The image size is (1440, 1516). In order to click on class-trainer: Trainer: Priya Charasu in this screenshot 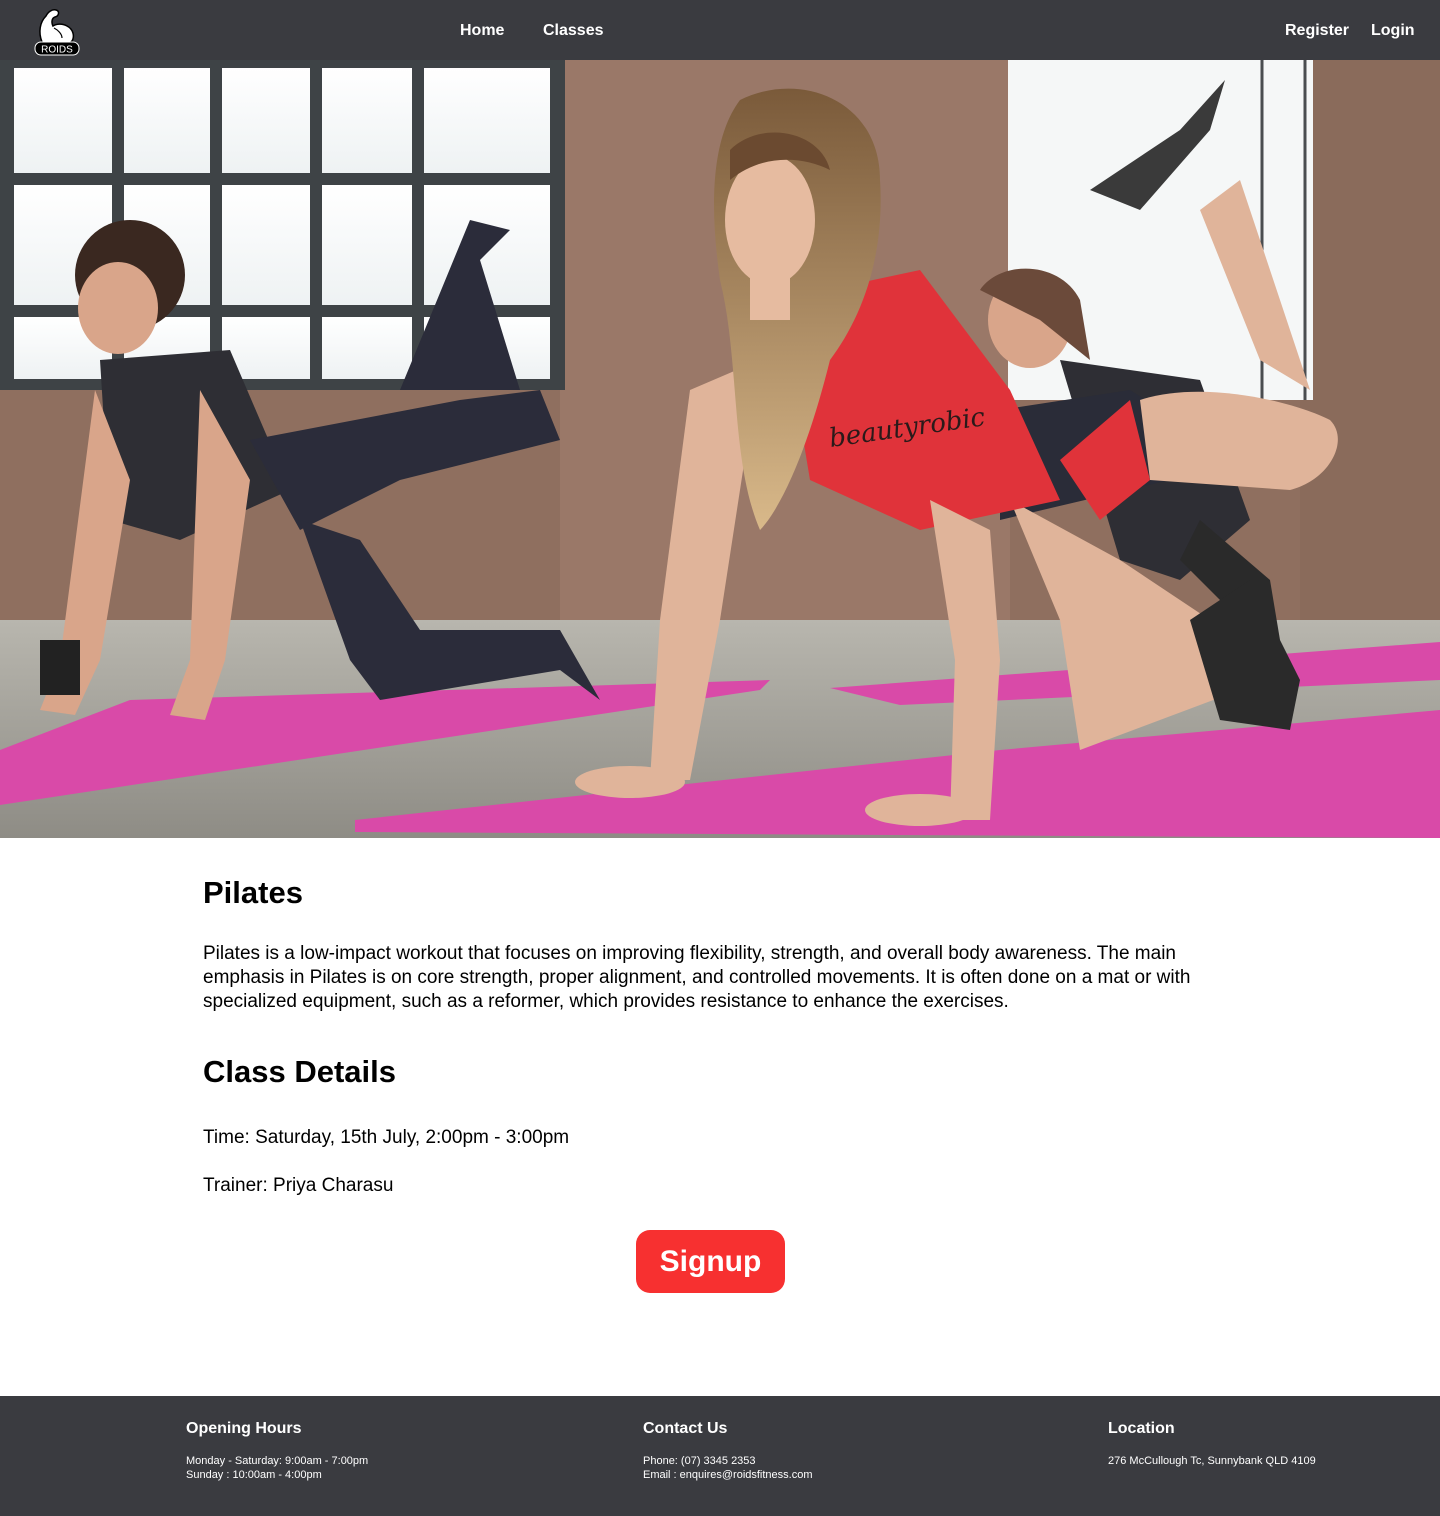, I will do `click(298, 1185)`.